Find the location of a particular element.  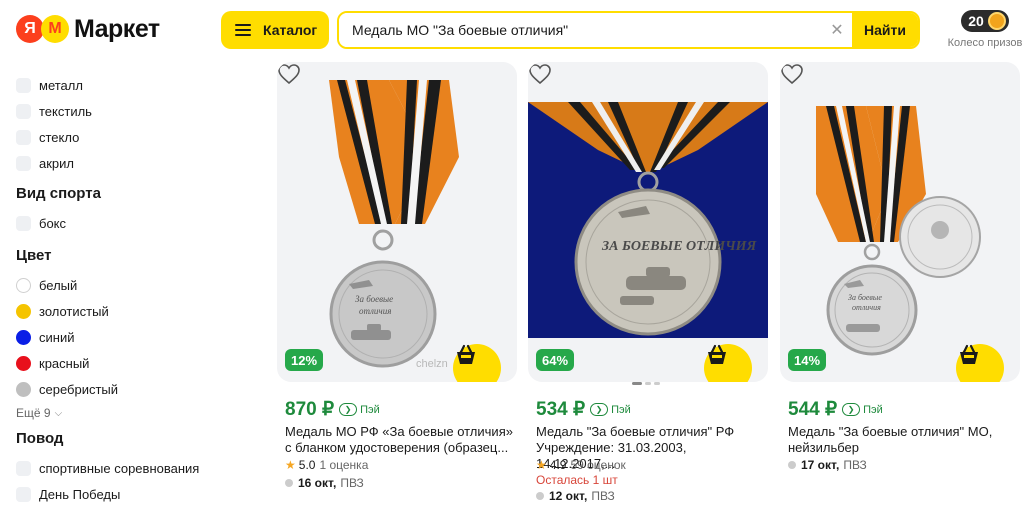

filter-label: акрил is located at coordinates (56, 163).